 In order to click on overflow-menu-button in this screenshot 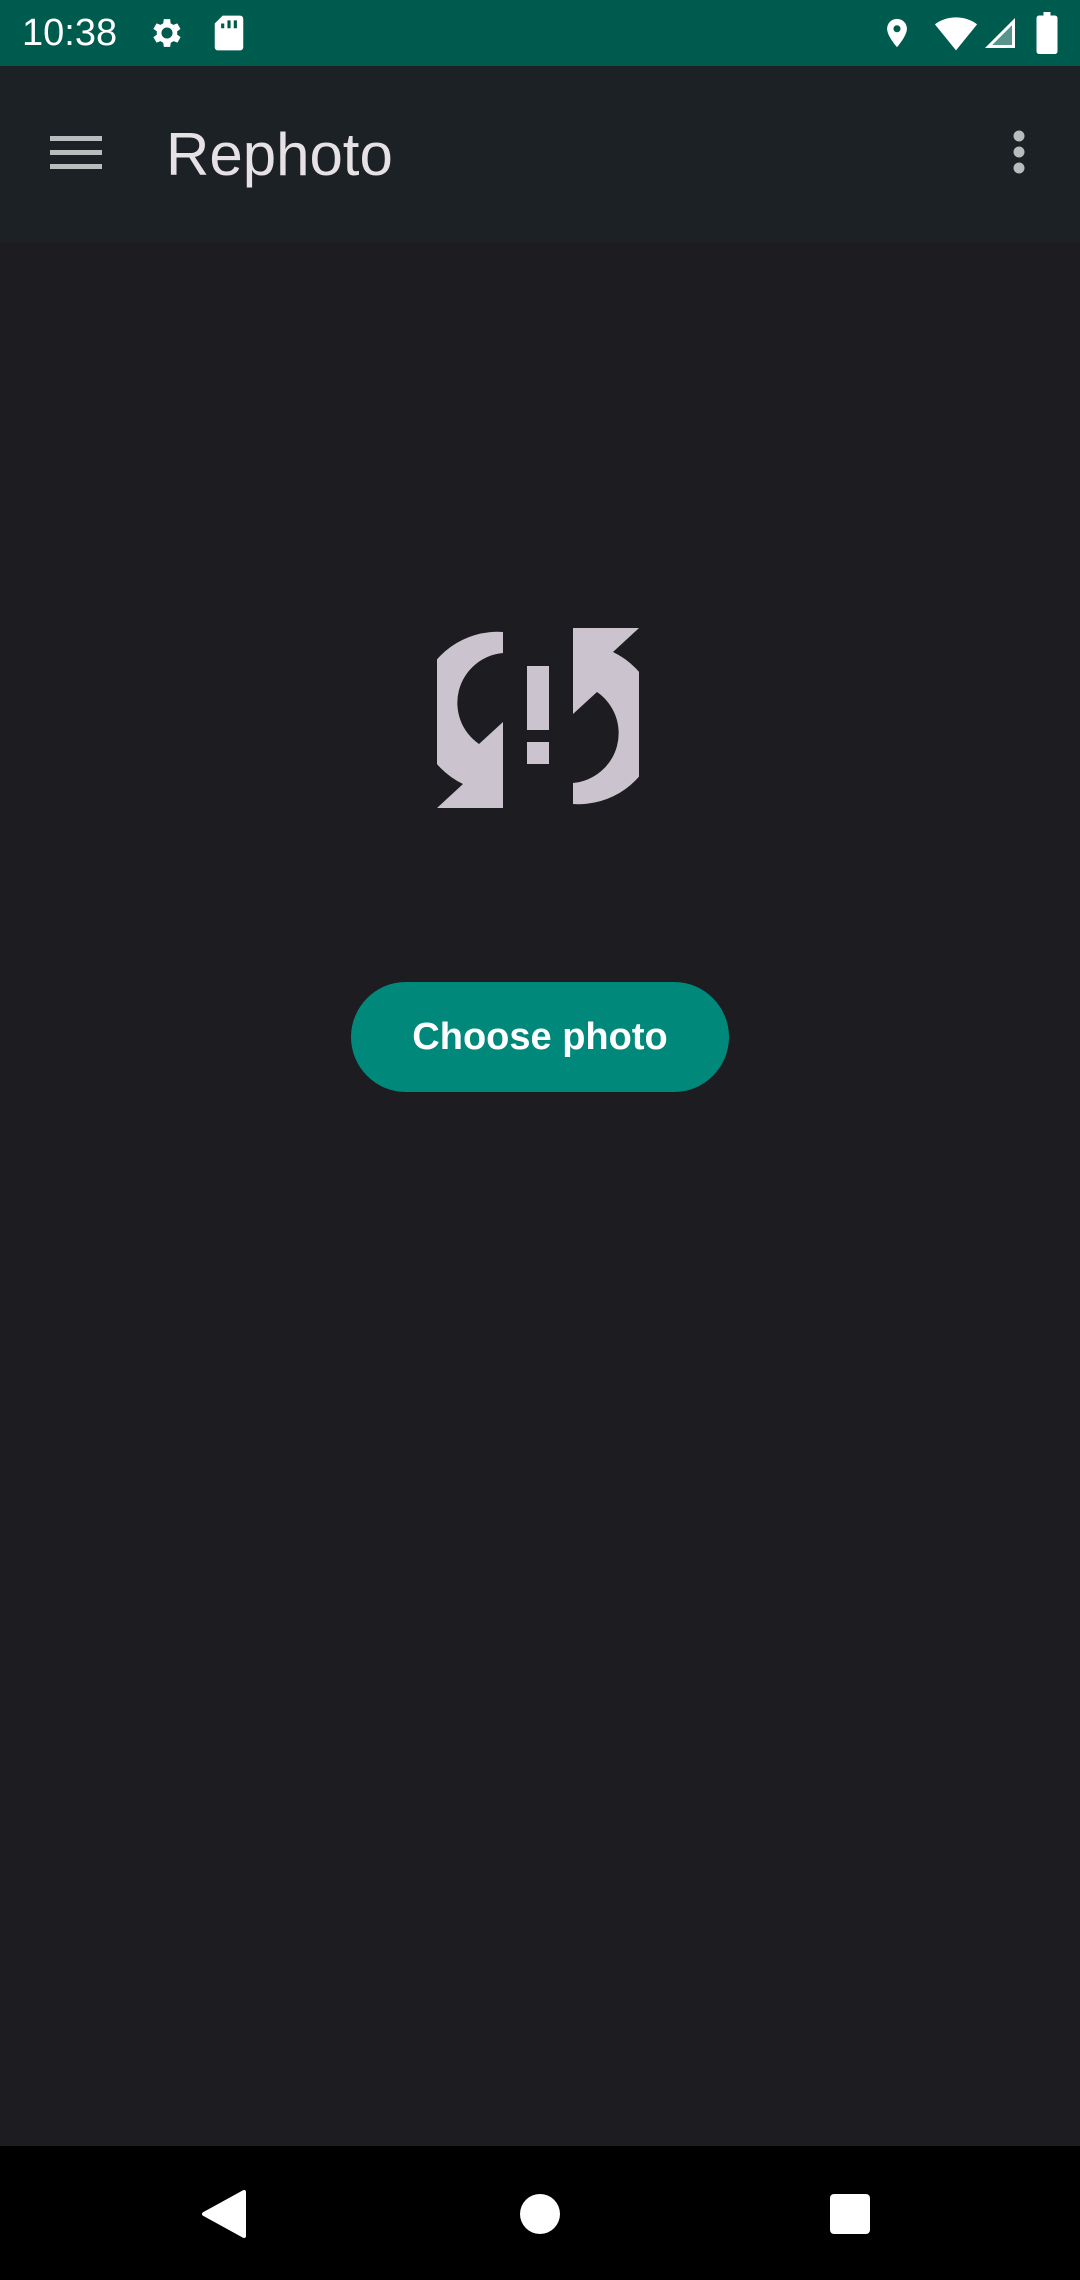, I will do `click(1019, 152)`.